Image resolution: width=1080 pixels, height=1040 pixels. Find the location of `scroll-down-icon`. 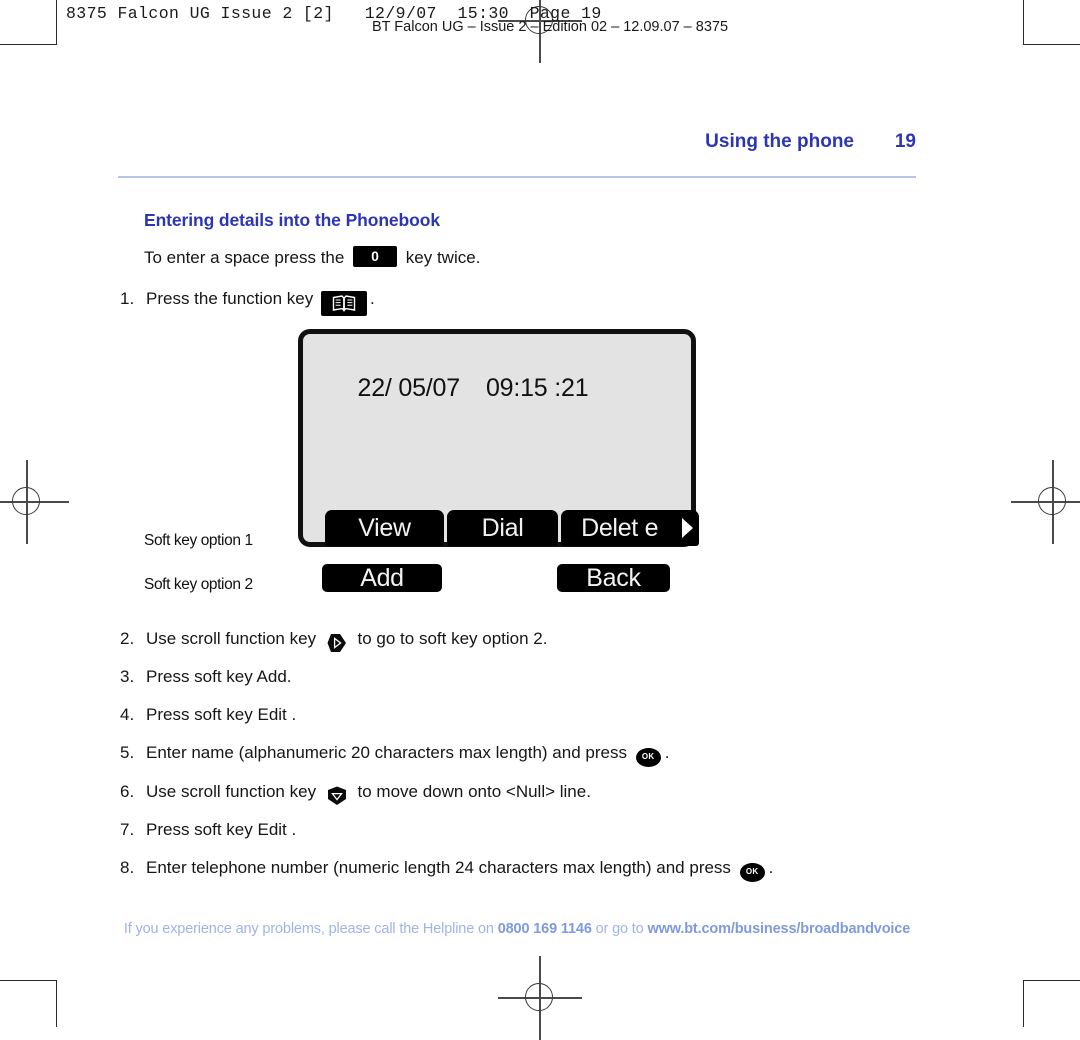

scroll-down-icon is located at coordinates (337, 796).